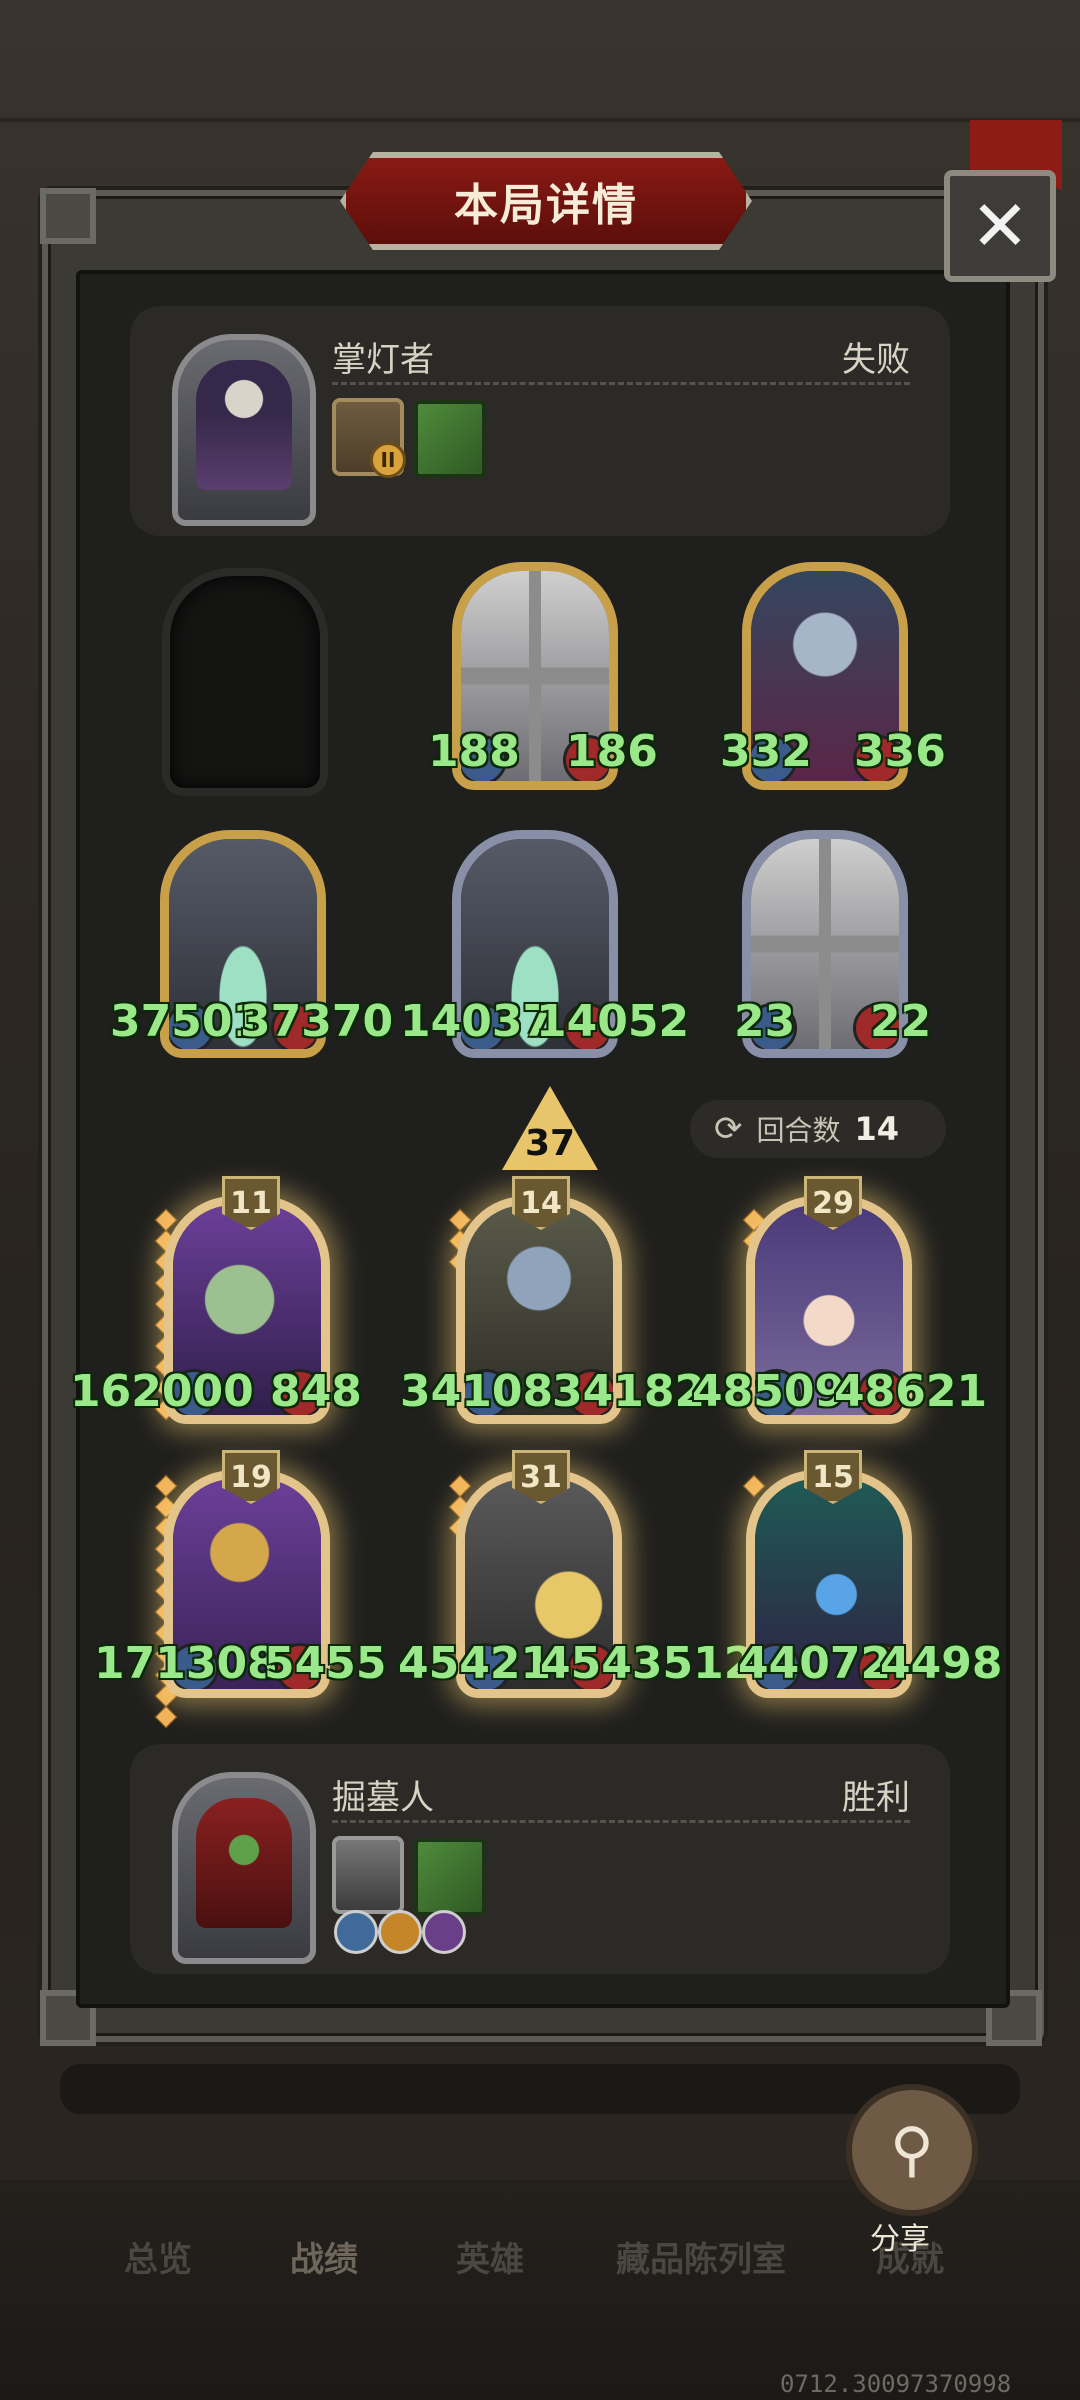 The image size is (1080, 2400). Describe the element at coordinates (474, 751) in the screenshot. I see `attack-value: 188` at that location.